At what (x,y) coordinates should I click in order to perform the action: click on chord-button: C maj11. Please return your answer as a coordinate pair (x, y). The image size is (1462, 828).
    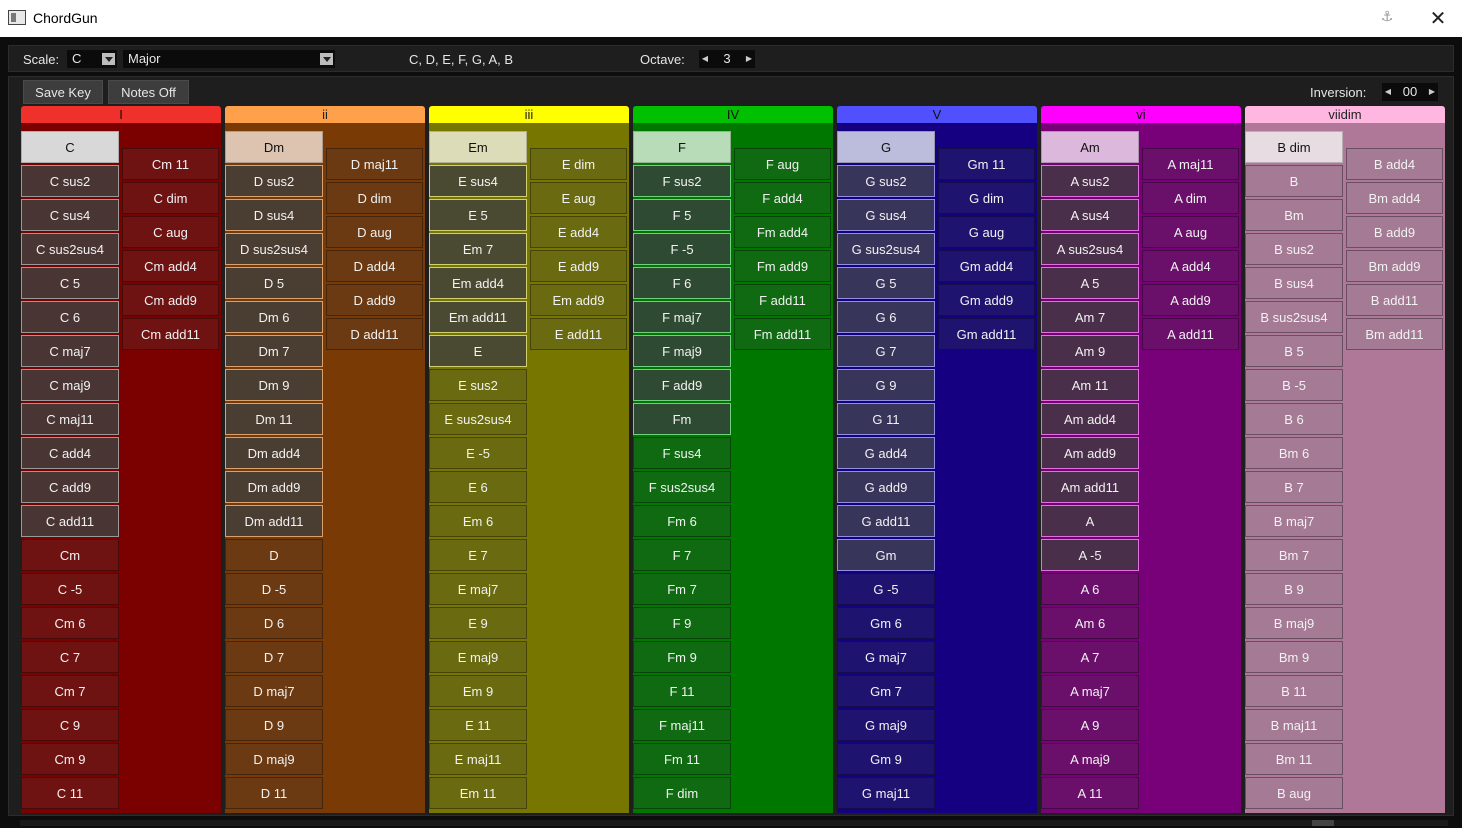
    Looking at the image, I should click on (70, 419).